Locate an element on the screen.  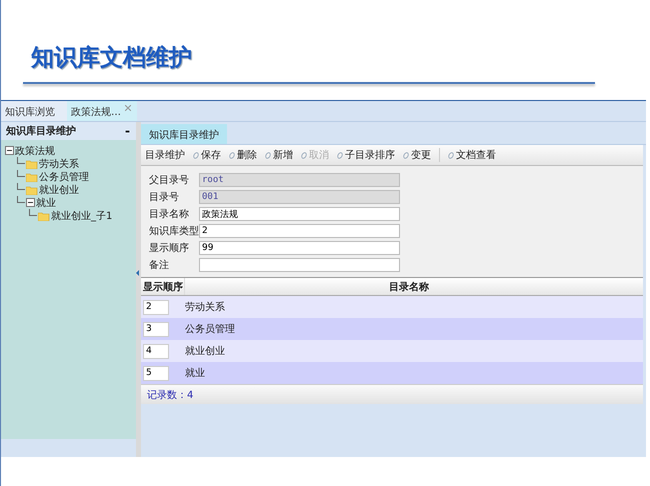
table-row: 4 就业创业 is located at coordinates (392, 351).